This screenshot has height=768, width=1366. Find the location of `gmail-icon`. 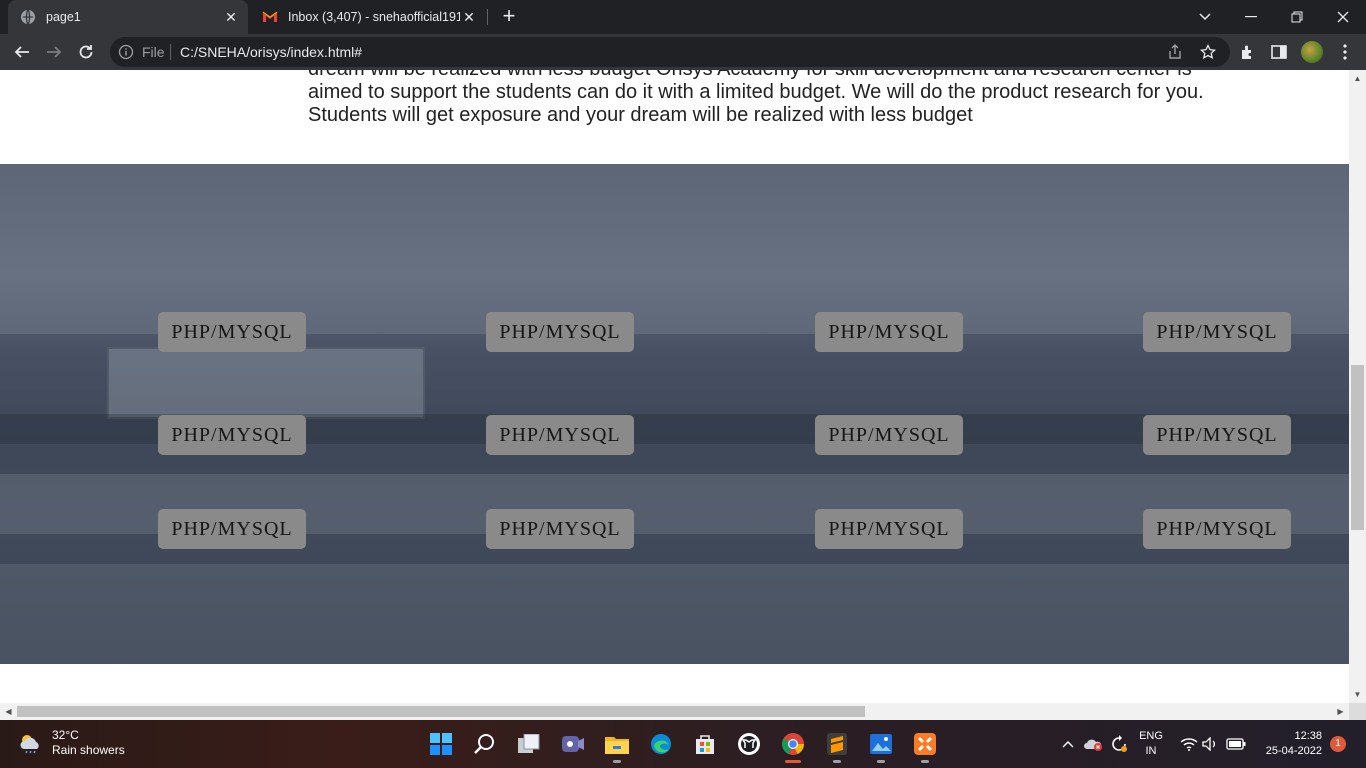

gmail-icon is located at coordinates (270, 17).